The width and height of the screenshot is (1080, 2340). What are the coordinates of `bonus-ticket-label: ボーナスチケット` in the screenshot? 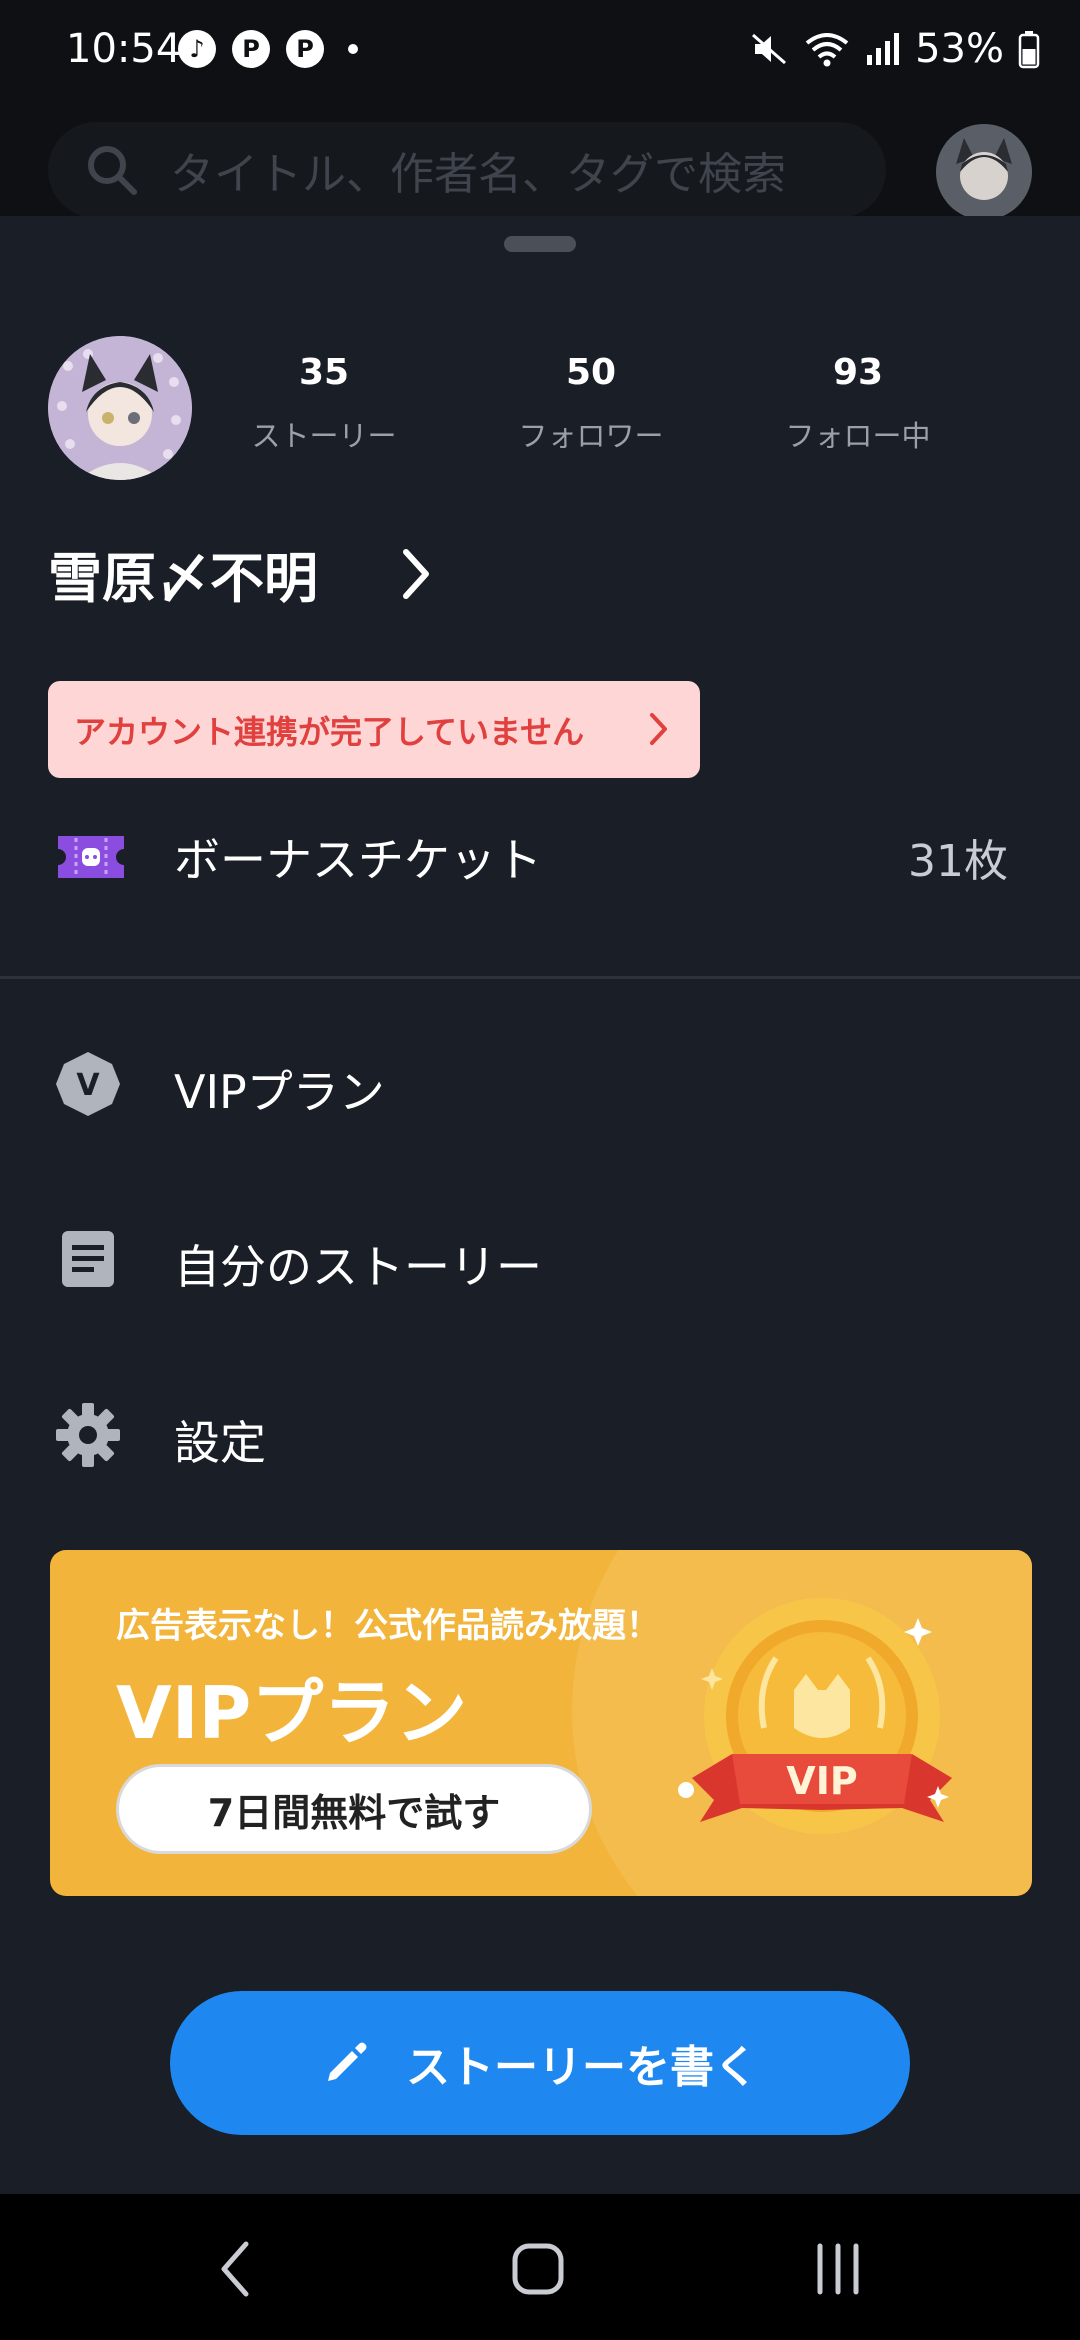 It's located at (358, 860).